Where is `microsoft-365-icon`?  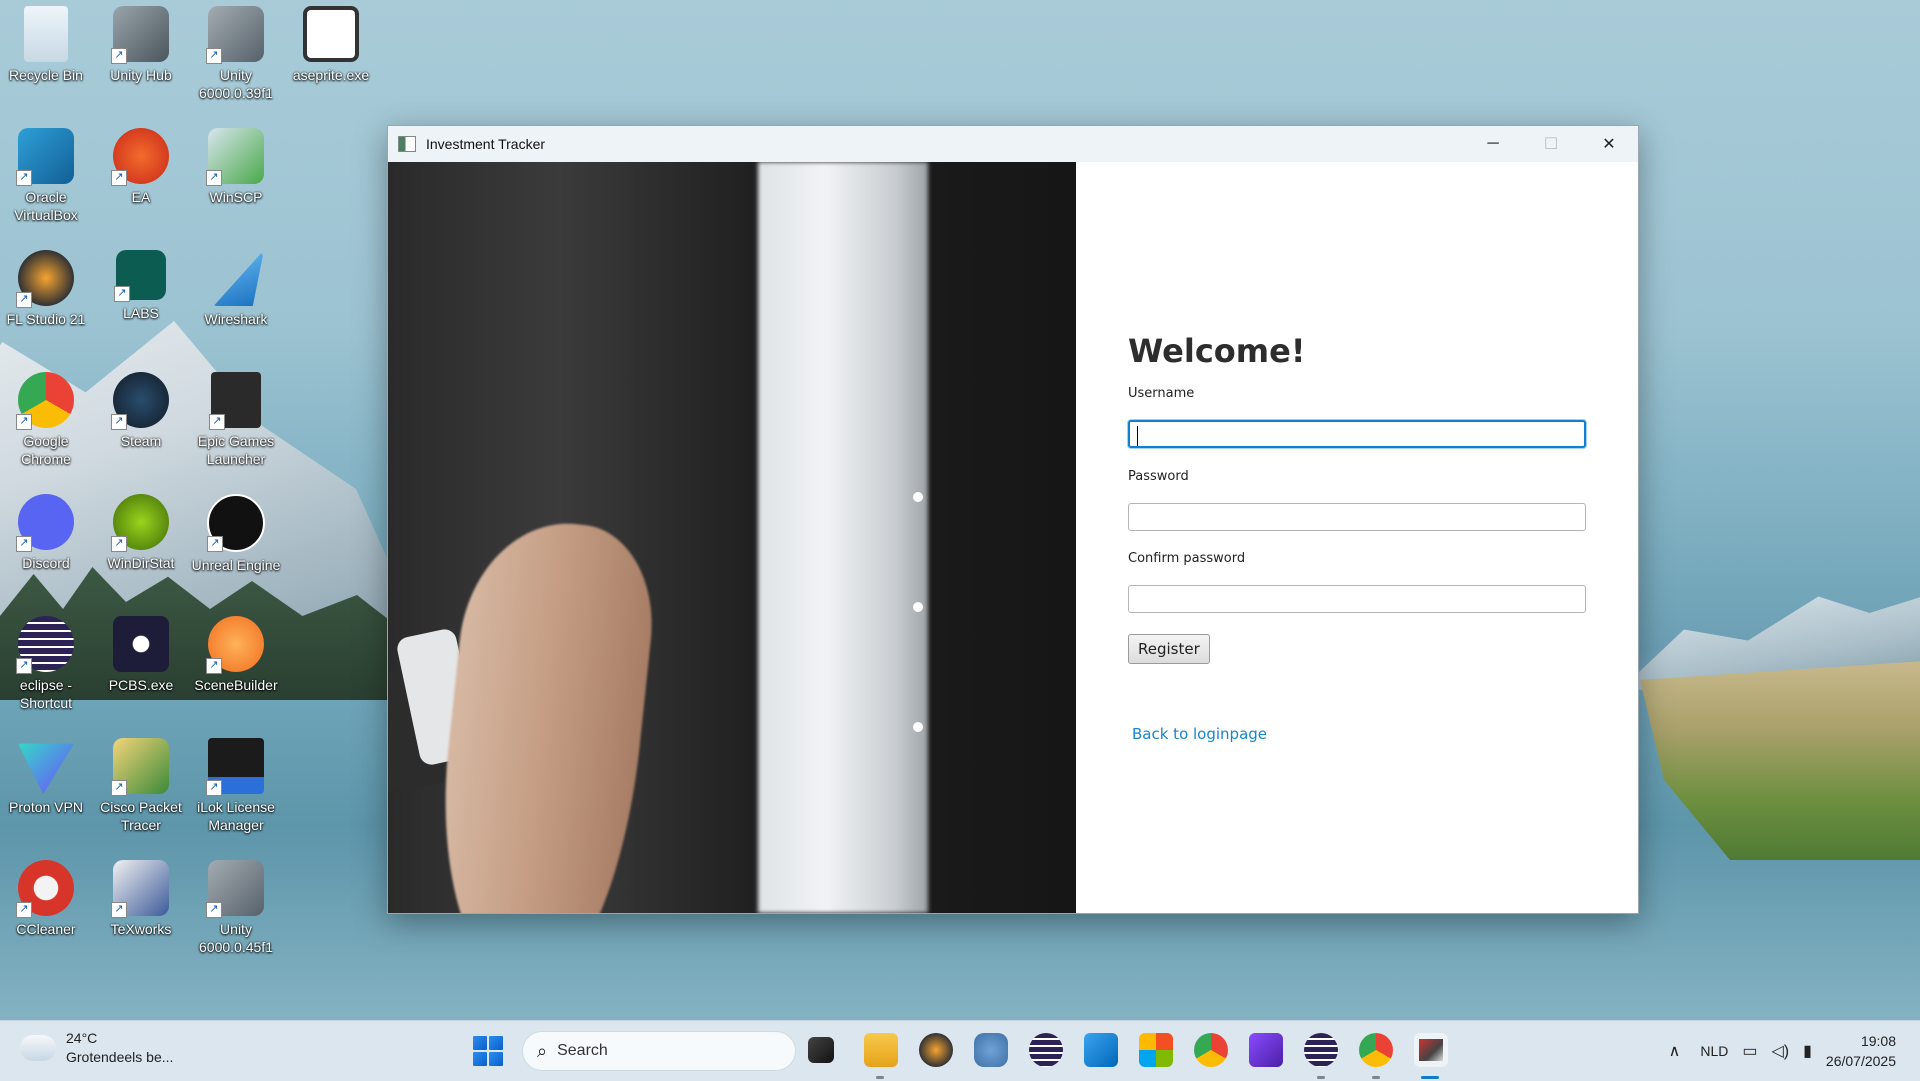 microsoft-365-icon is located at coordinates (1156, 1050).